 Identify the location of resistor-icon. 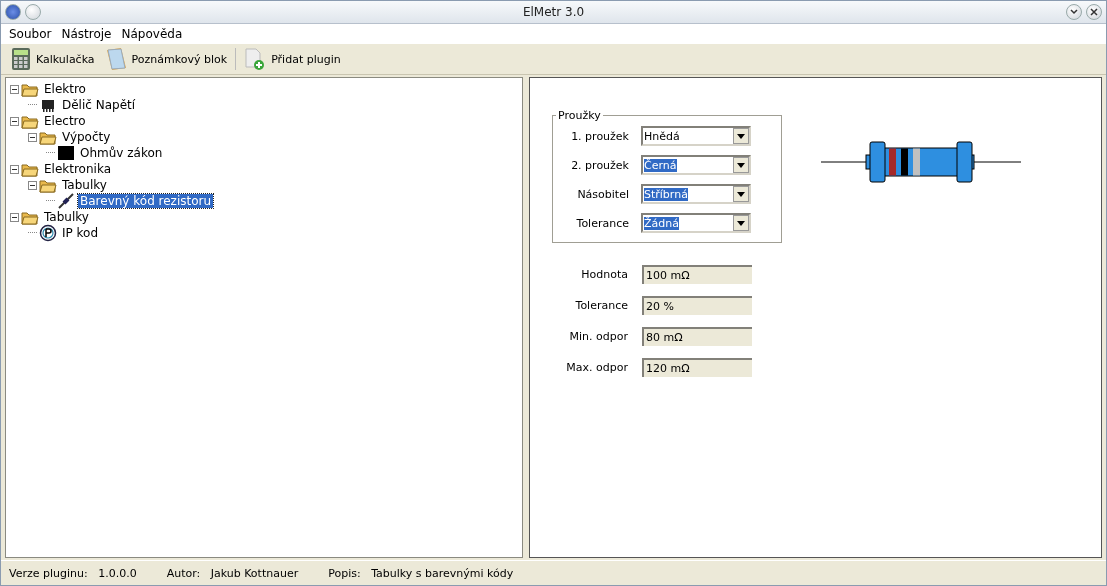
(66, 201).